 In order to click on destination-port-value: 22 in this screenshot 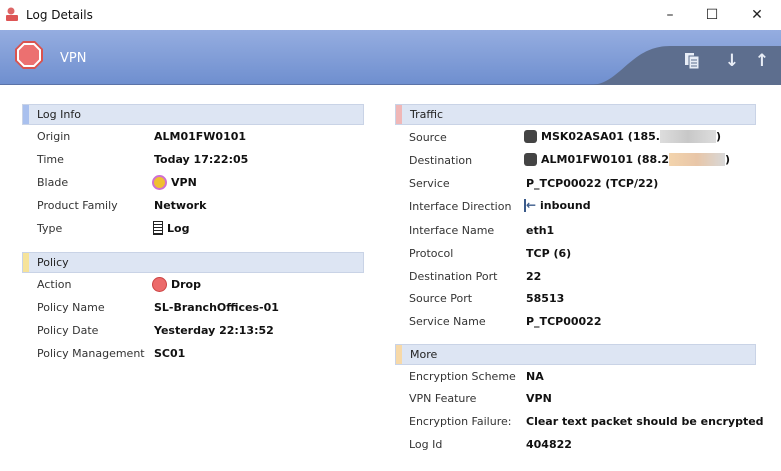, I will do `click(534, 276)`.